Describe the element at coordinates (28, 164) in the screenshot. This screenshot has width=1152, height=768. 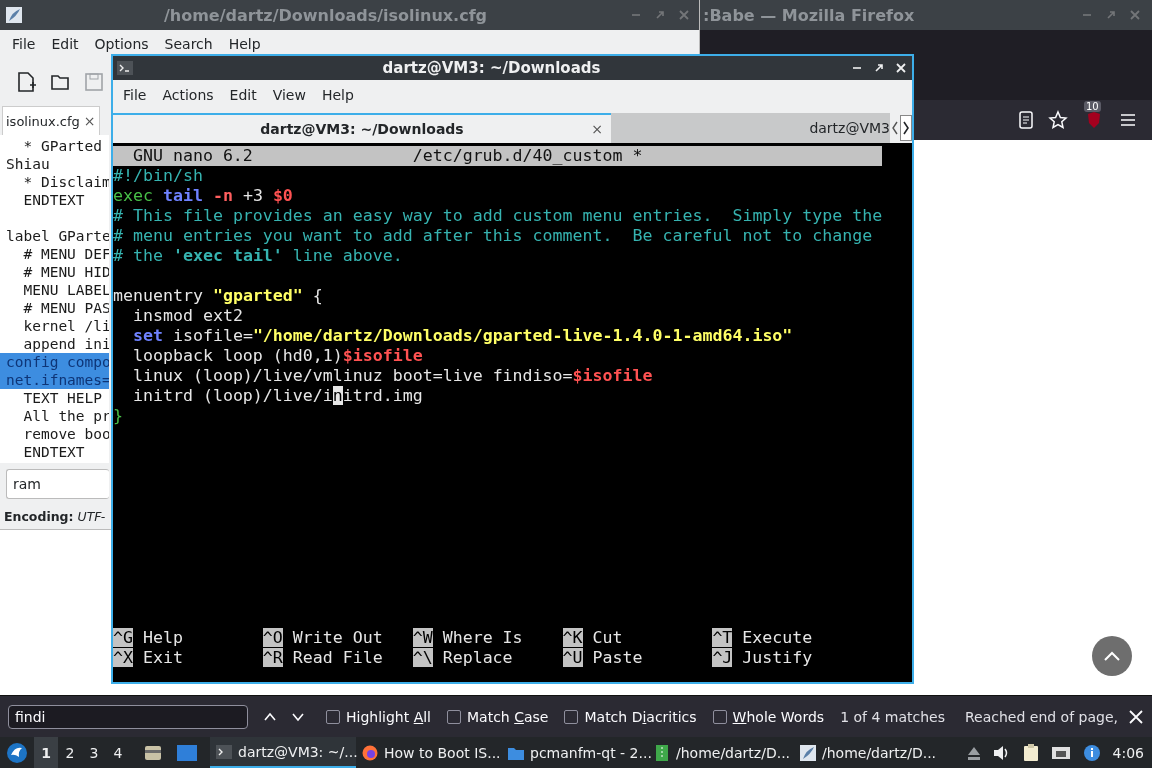
I see `code-line: Shiau` at that location.